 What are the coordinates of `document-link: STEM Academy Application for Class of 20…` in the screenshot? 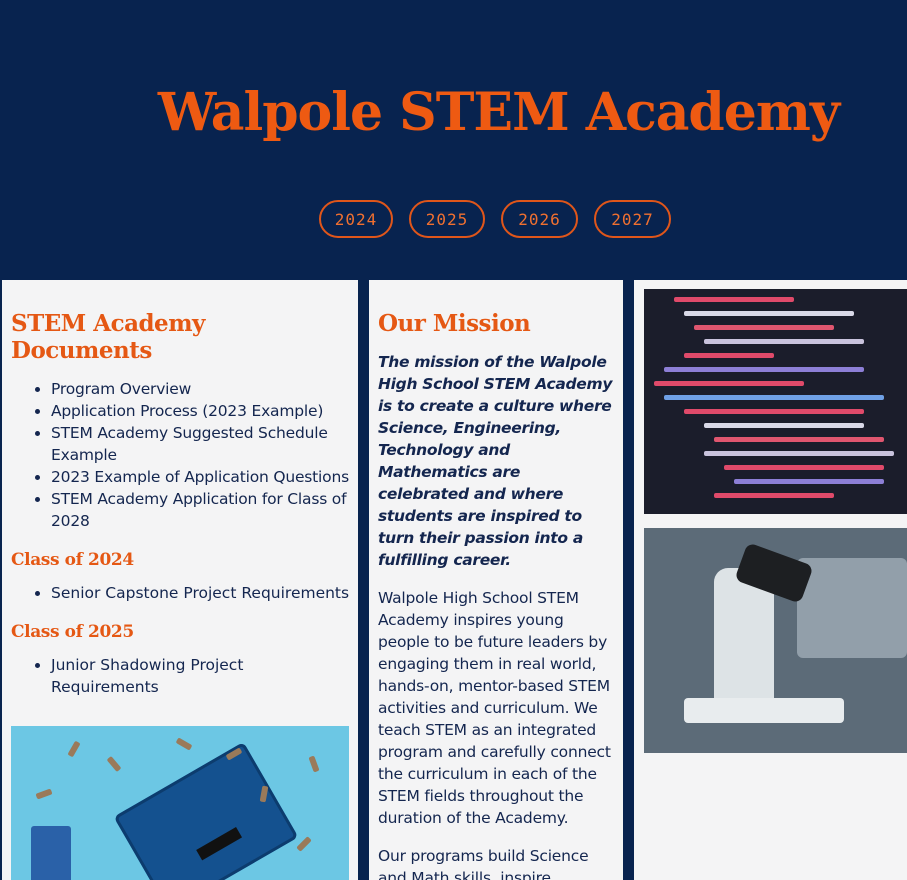 It's located at (200, 510).